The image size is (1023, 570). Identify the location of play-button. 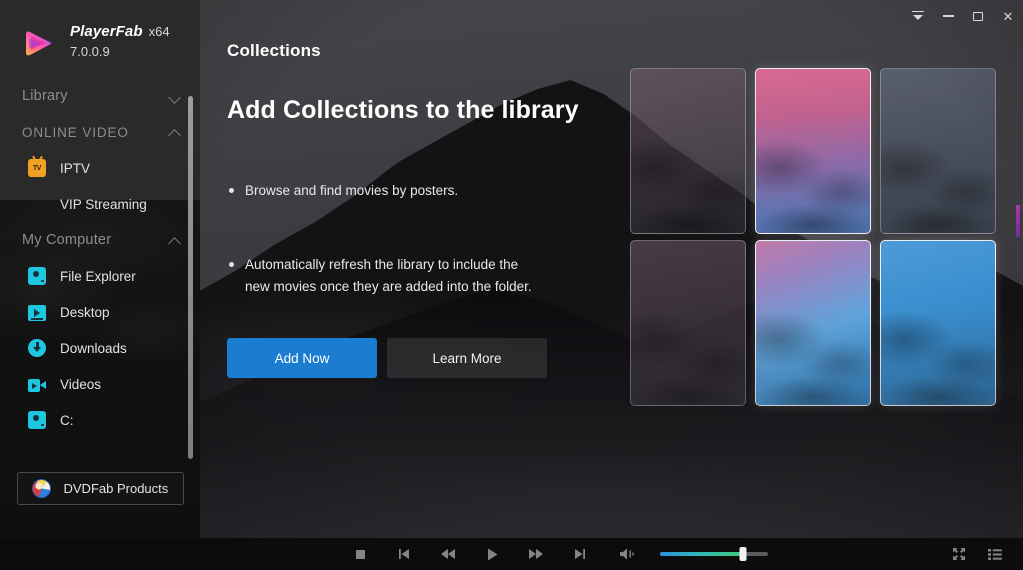
(492, 554).